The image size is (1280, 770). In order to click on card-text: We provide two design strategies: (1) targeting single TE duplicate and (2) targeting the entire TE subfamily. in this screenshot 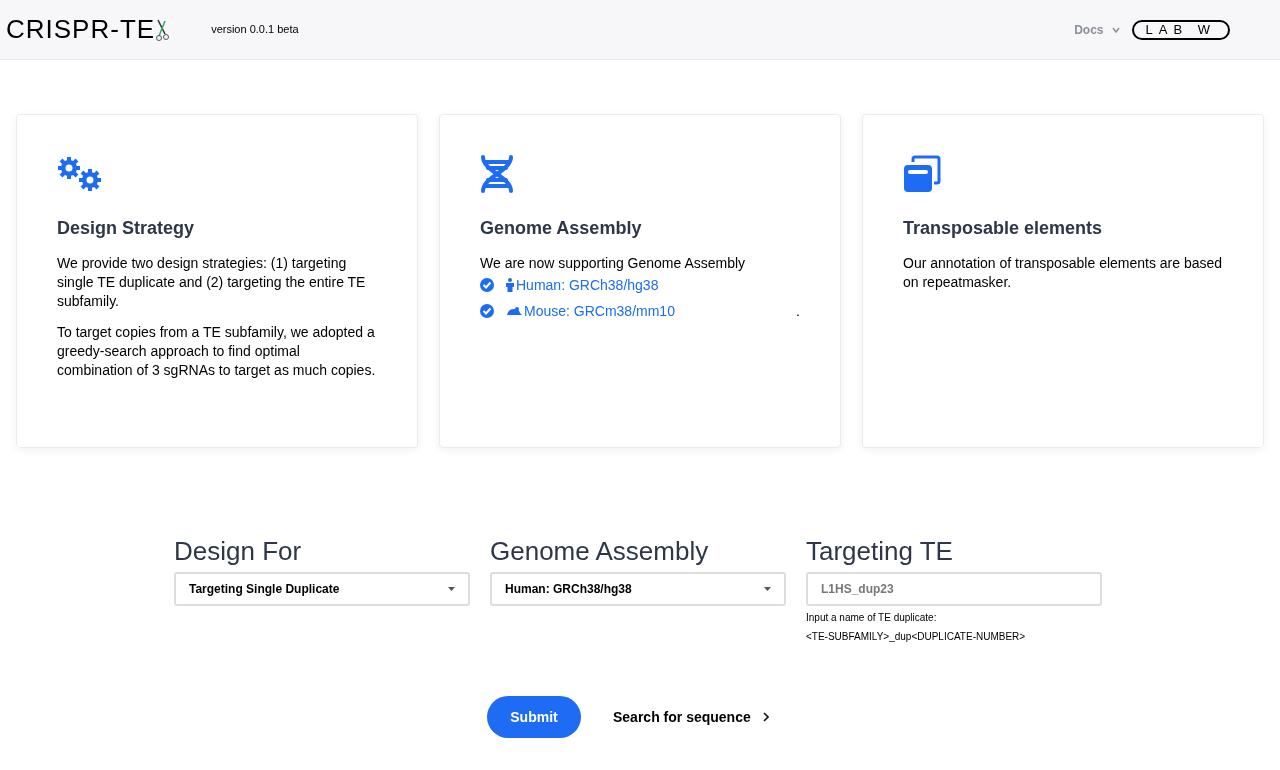, I will do `click(212, 282)`.